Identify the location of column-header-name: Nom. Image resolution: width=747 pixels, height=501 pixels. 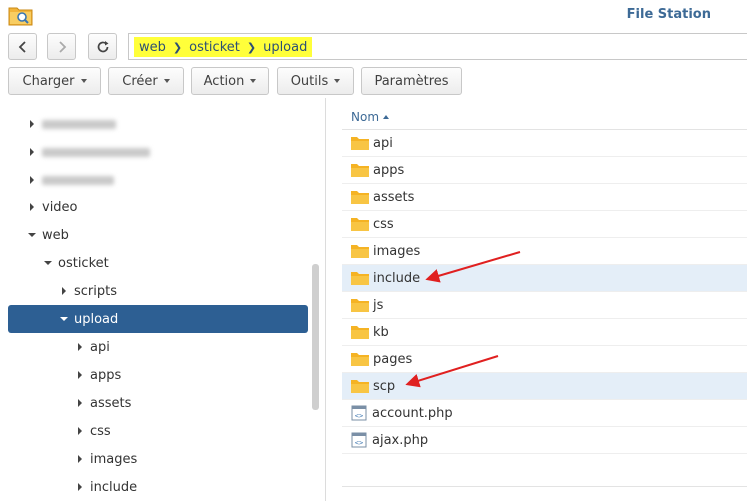
(544, 117).